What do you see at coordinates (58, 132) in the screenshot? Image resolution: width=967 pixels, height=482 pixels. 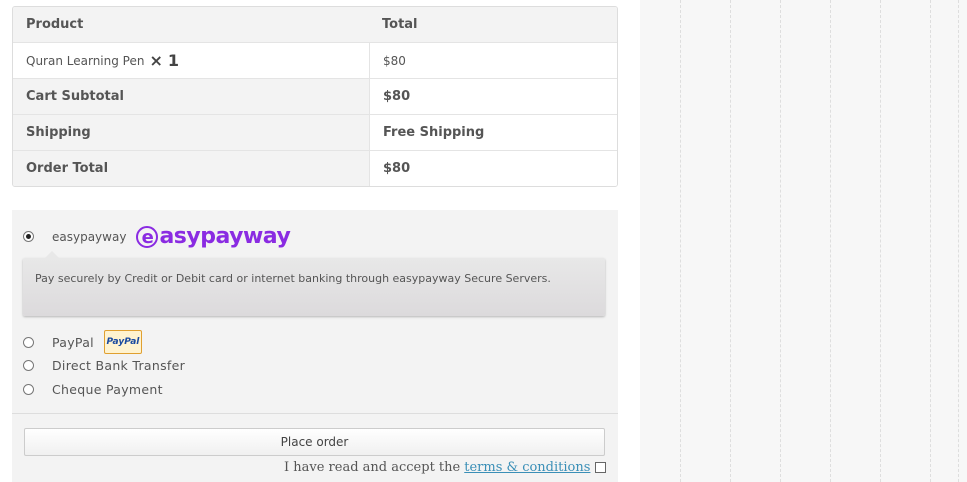 I see `shipping-label: Shipping` at bounding box center [58, 132].